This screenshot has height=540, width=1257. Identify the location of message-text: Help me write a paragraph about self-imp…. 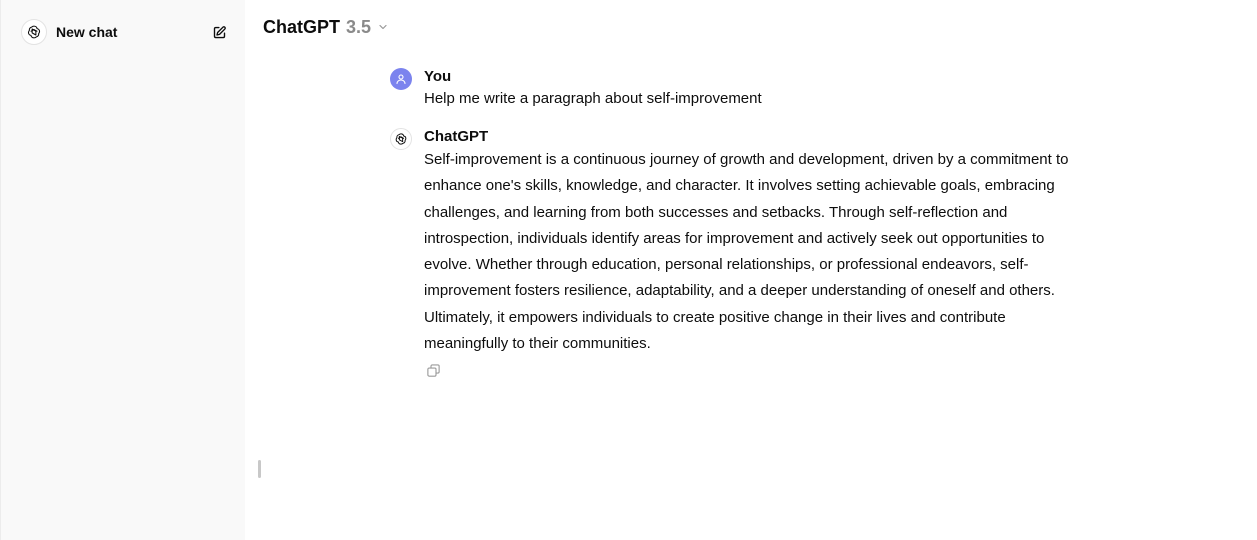
(593, 98).